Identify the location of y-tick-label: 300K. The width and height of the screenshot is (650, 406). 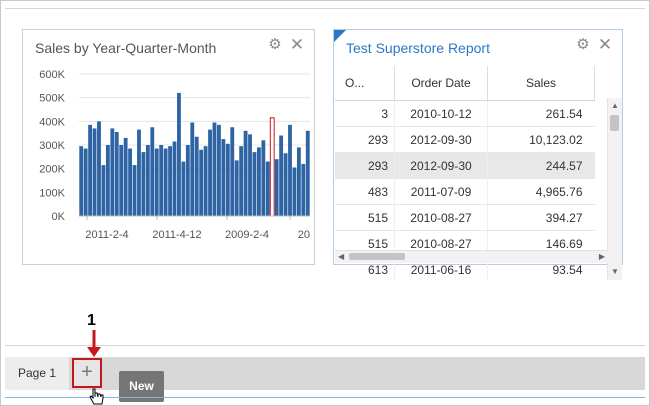
(52, 146).